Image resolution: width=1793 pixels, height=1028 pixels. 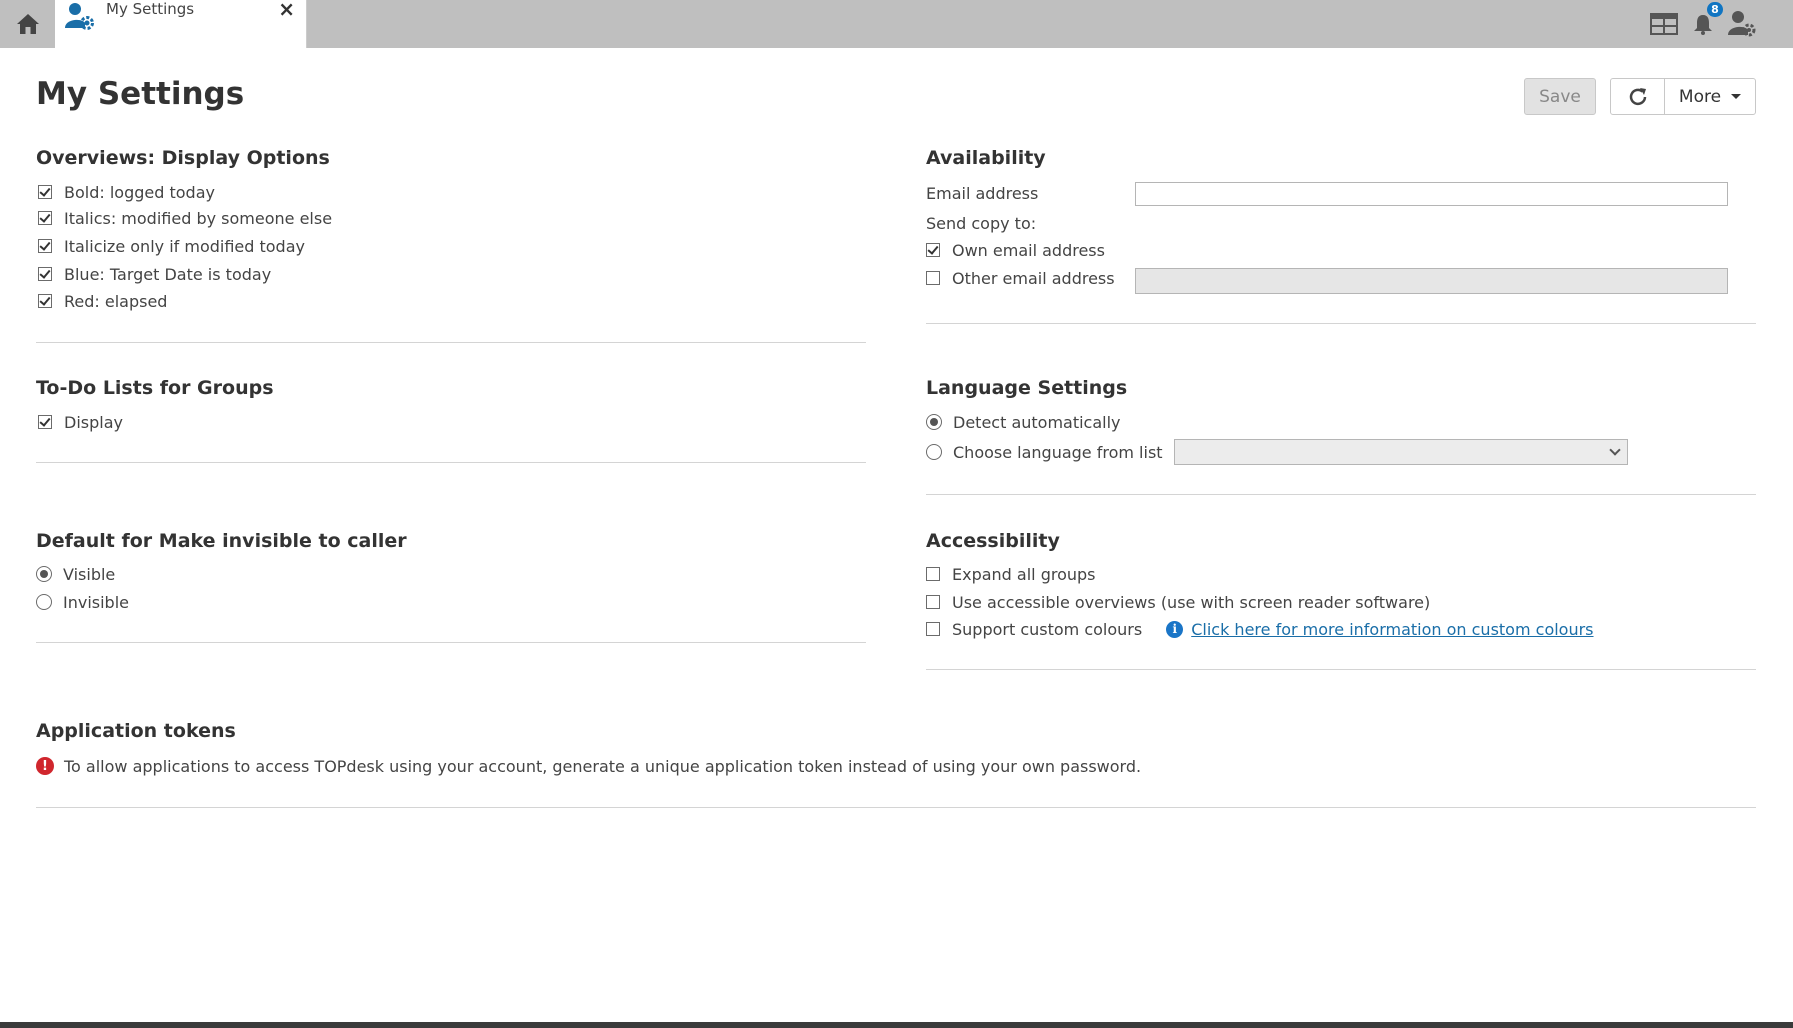 What do you see at coordinates (181, 24) in the screenshot?
I see `tab-my-settings: My Settings ×` at bounding box center [181, 24].